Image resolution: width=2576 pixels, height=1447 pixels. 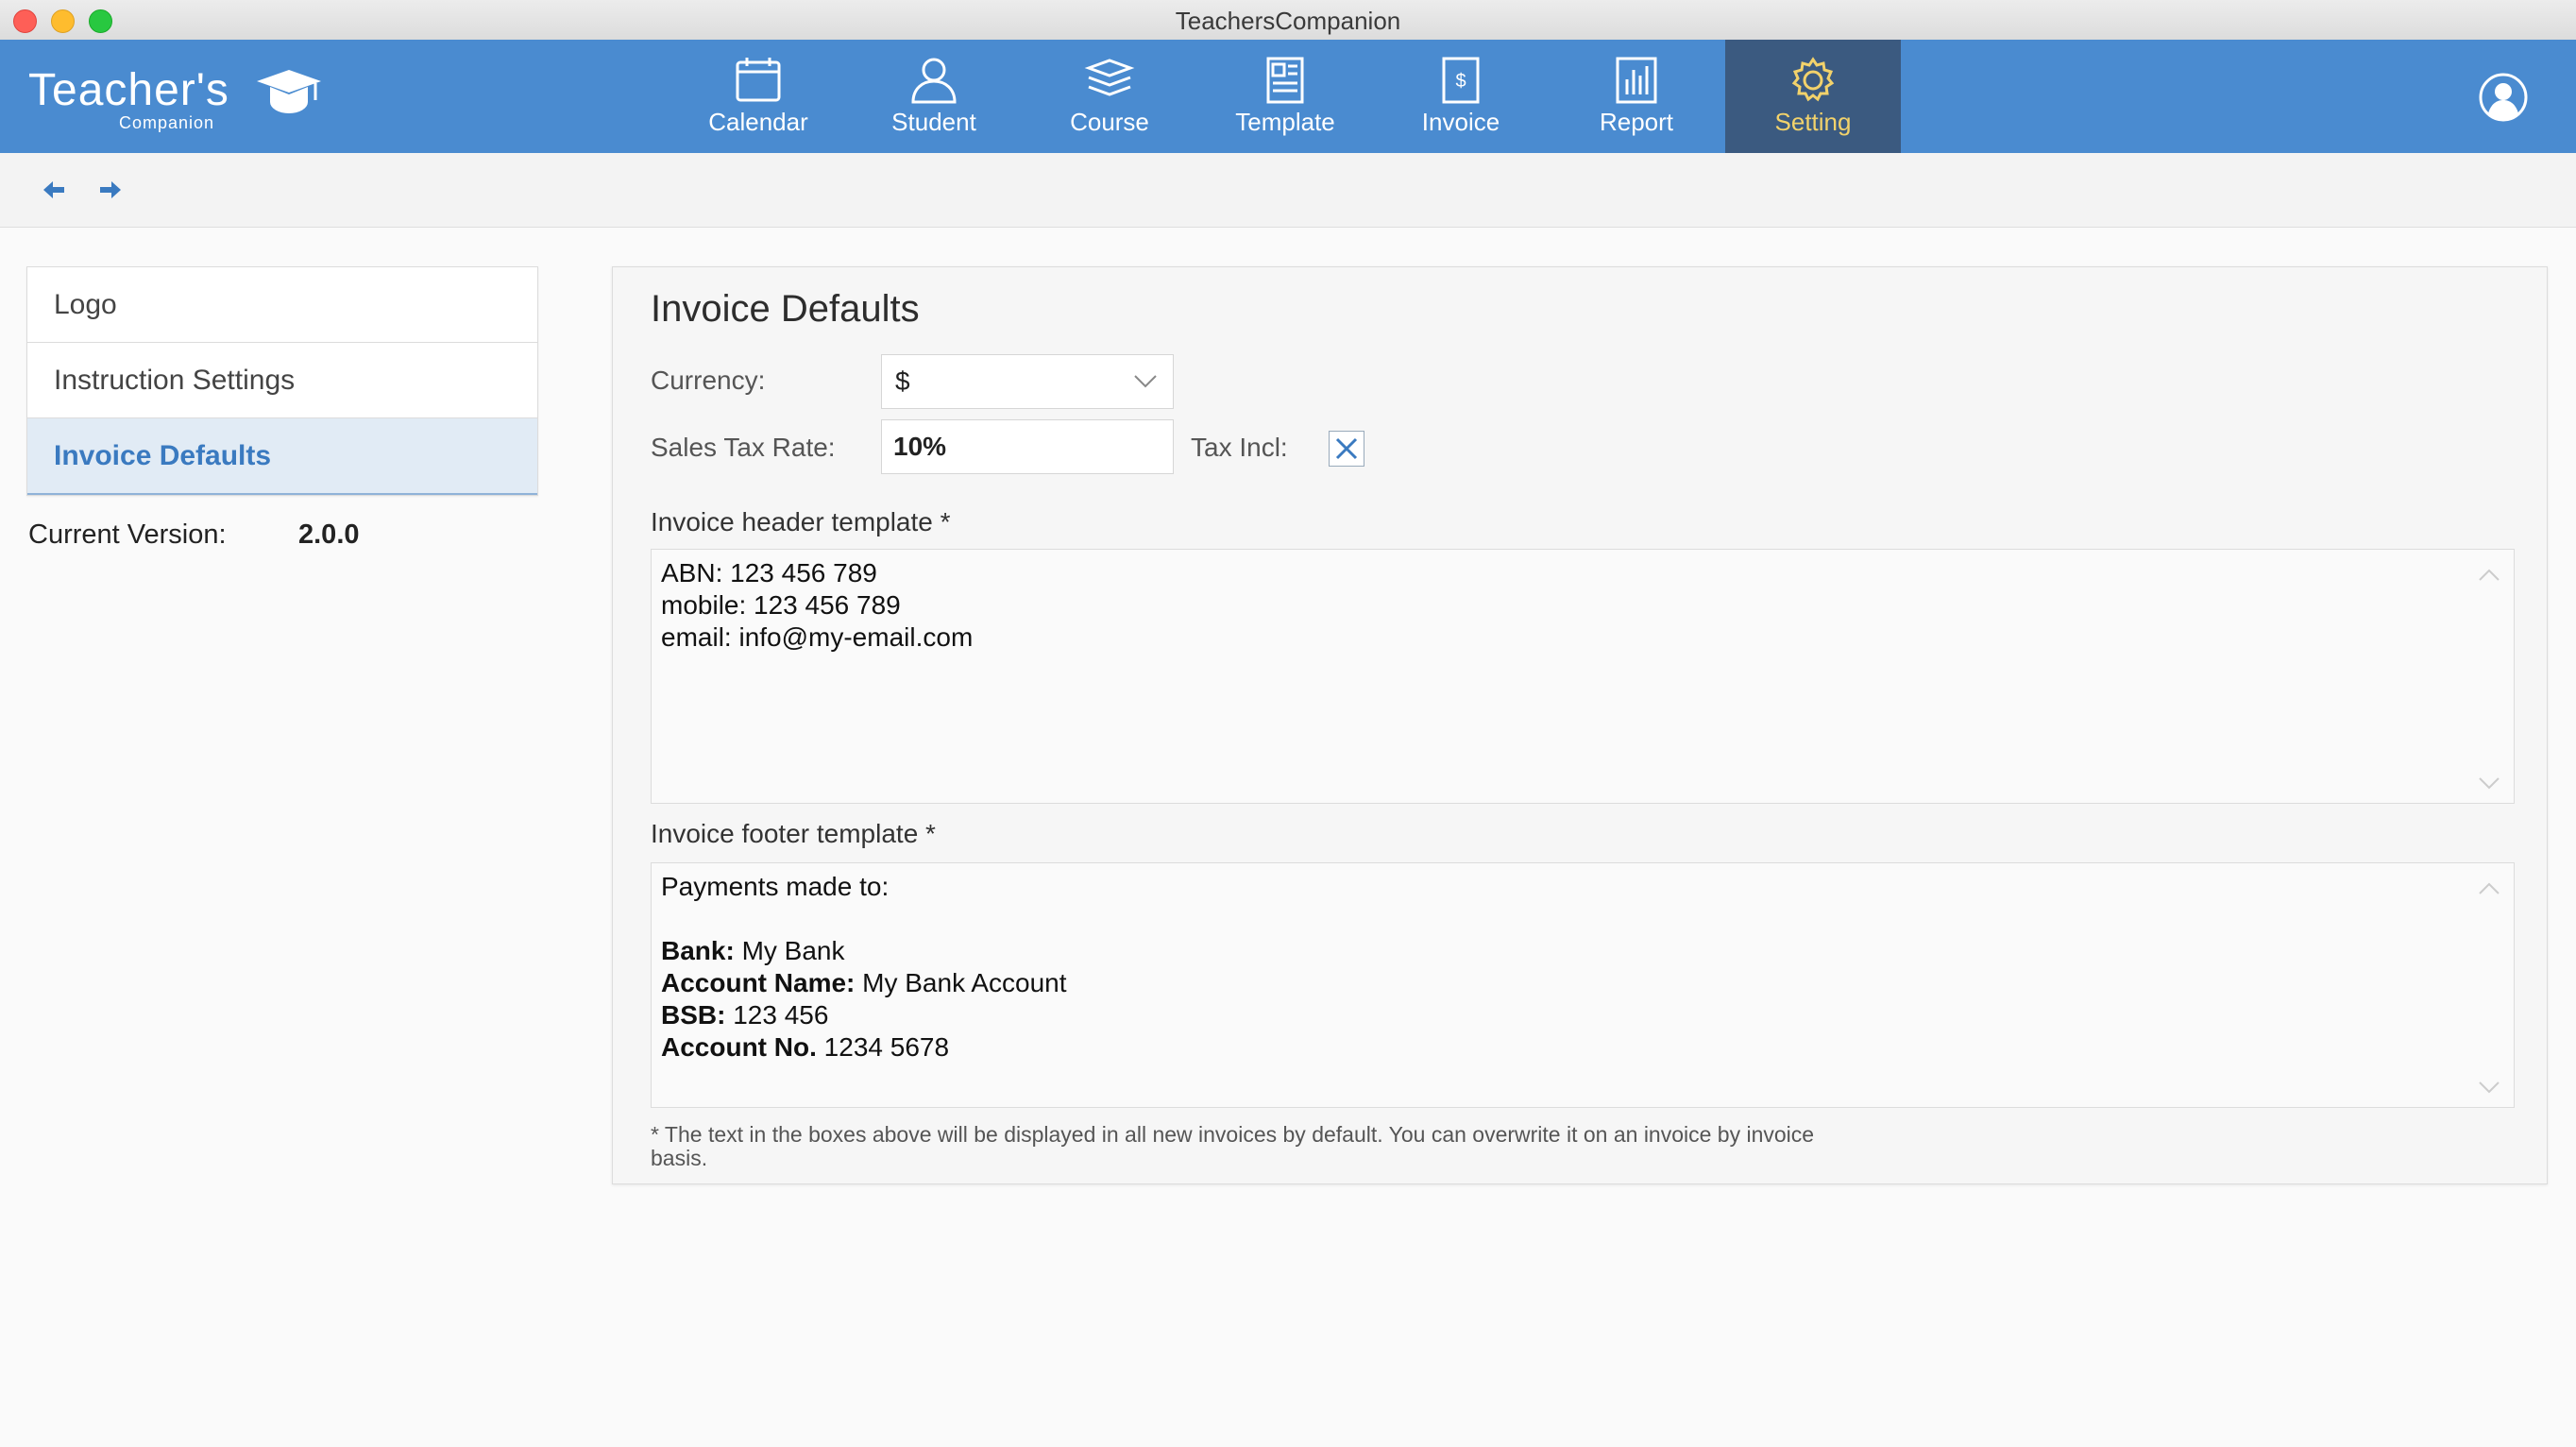 I want to click on footer-line: BSB: 123 456, so click(x=1582, y=1015).